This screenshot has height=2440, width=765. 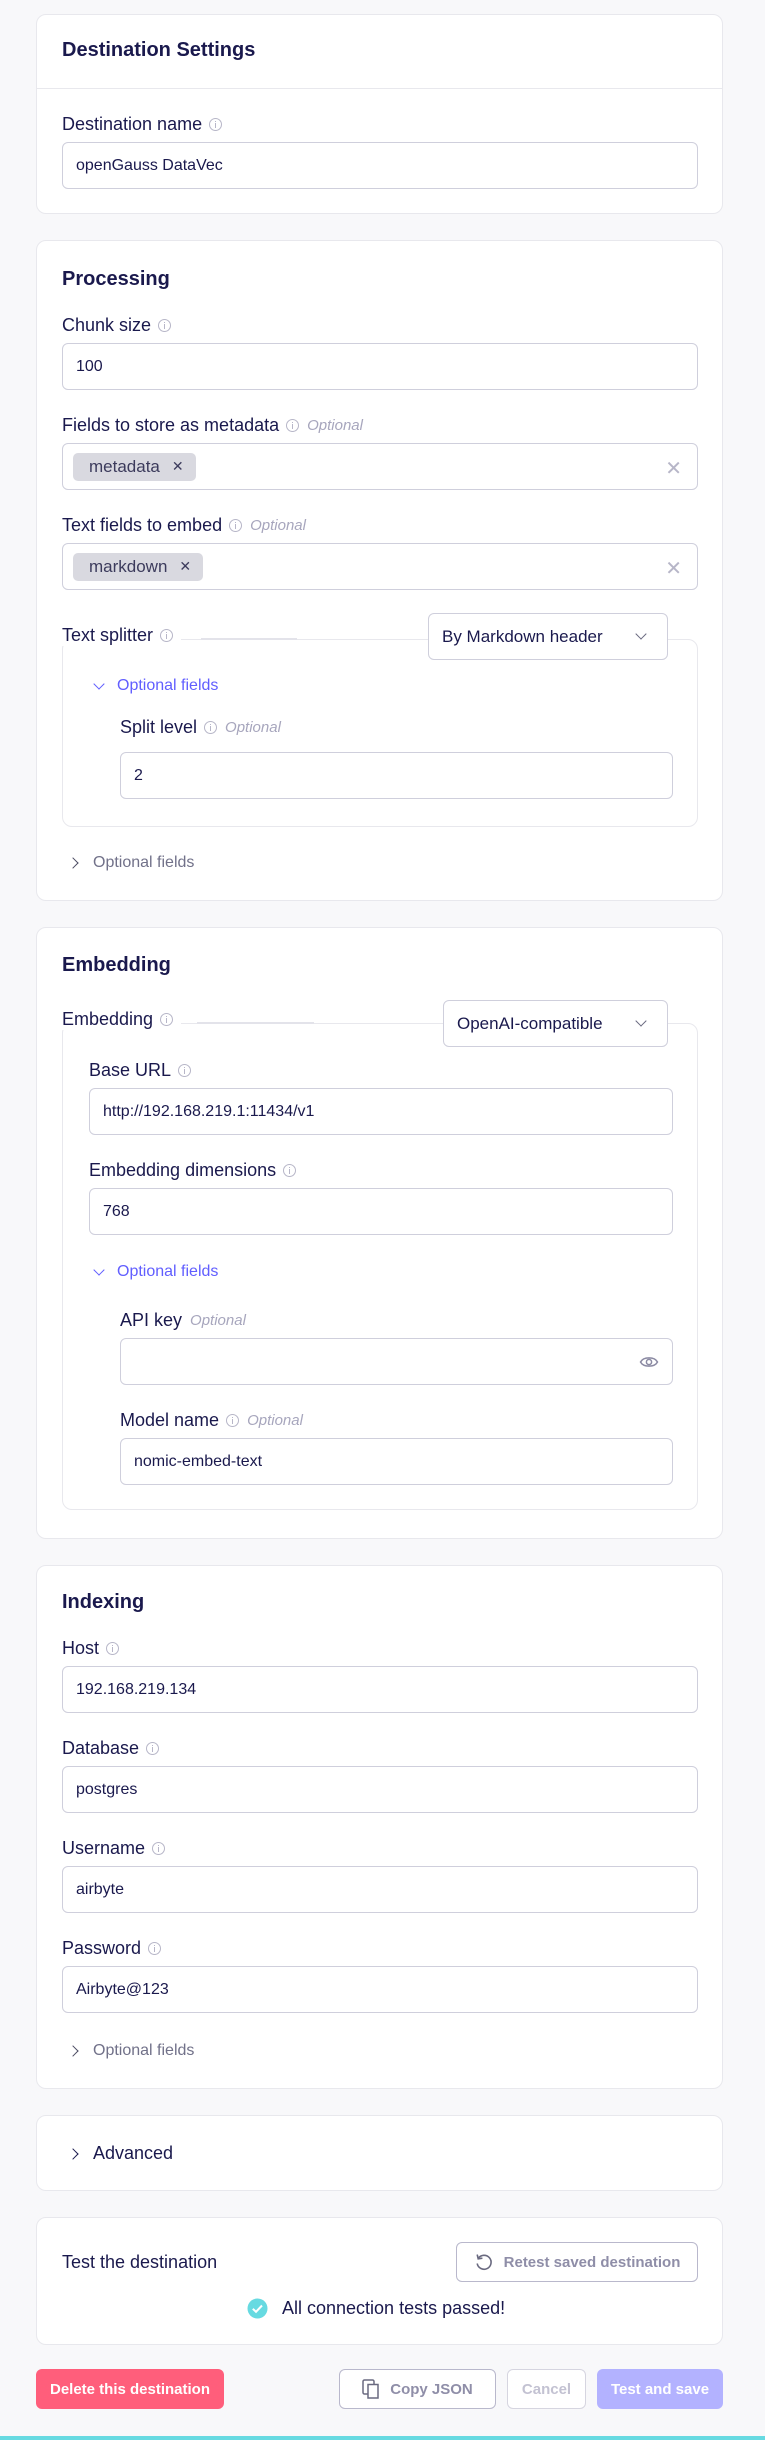 I want to click on database-value: postgres, so click(x=107, y=1789).